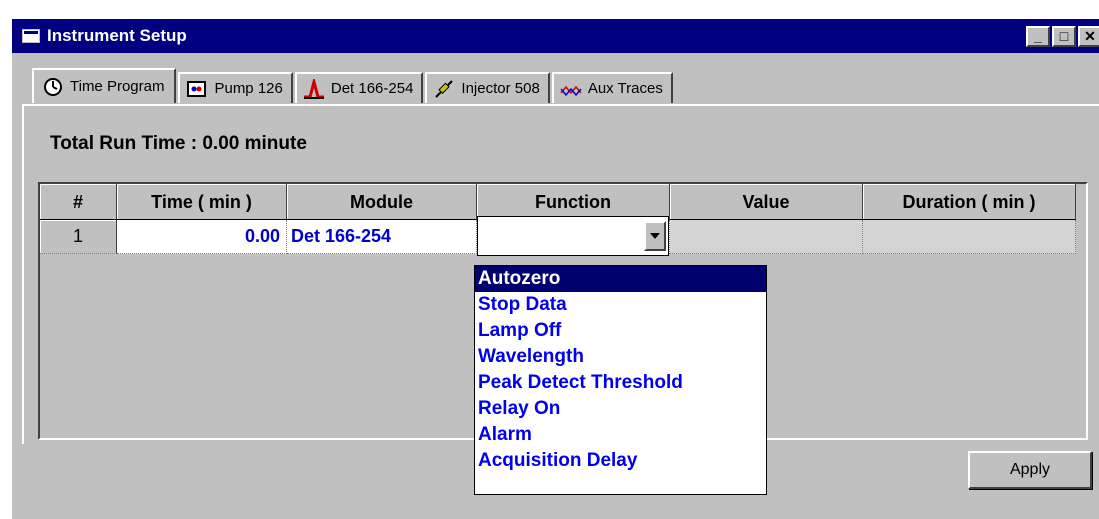  I want to click on tab-label: Aux Traces, so click(625, 88).